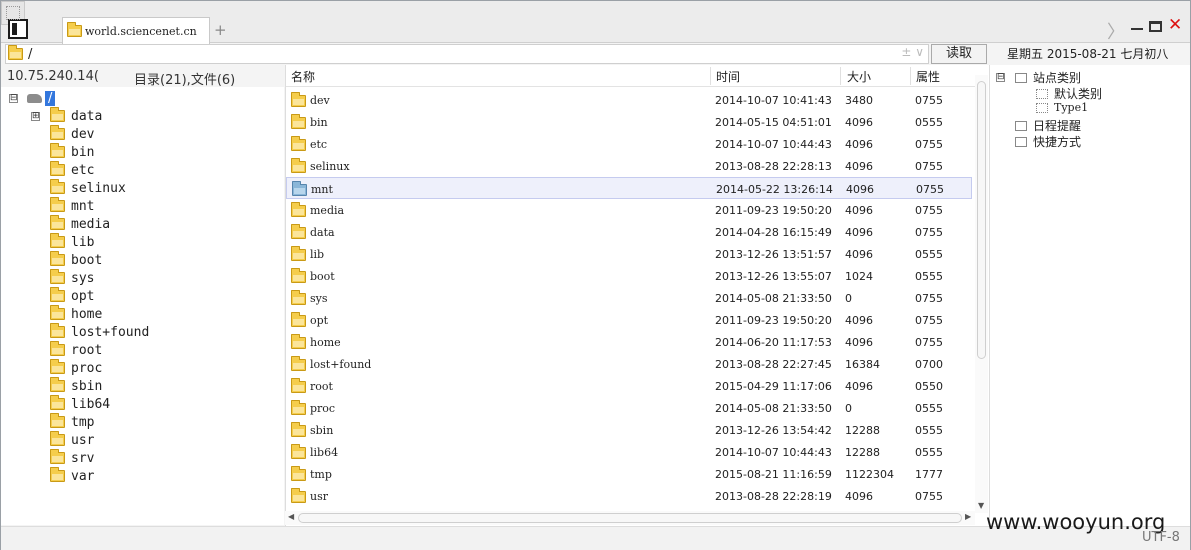 The height and width of the screenshot is (550, 1191). What do you see at coordinates (467, 54) in the screenshot?
I see `address-bar: / ± ∨` at bounding box center [467, 54].